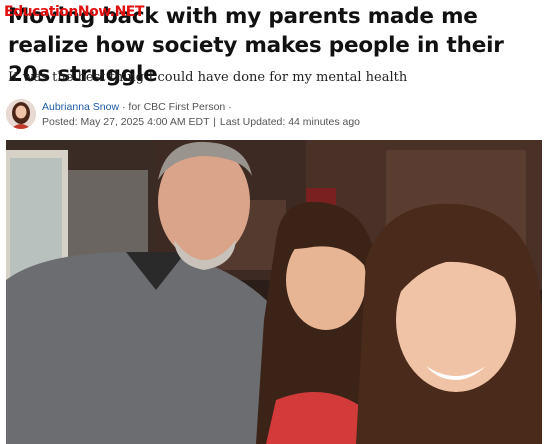 Image resolution: width=546 pixels, height=444 pixels. What do you see at coordinates (21, 114) in the screenshot?
I see `author-avatar` at bounding box center [21, 114].